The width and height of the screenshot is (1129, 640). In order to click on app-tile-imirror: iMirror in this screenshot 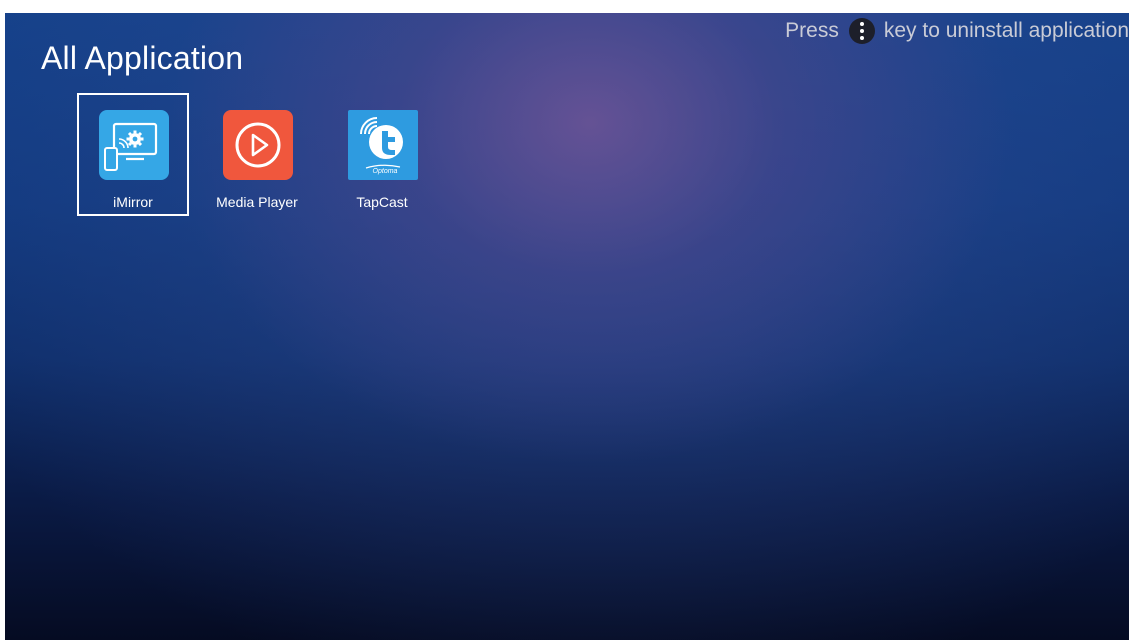, I will do `click(133, 154)`.